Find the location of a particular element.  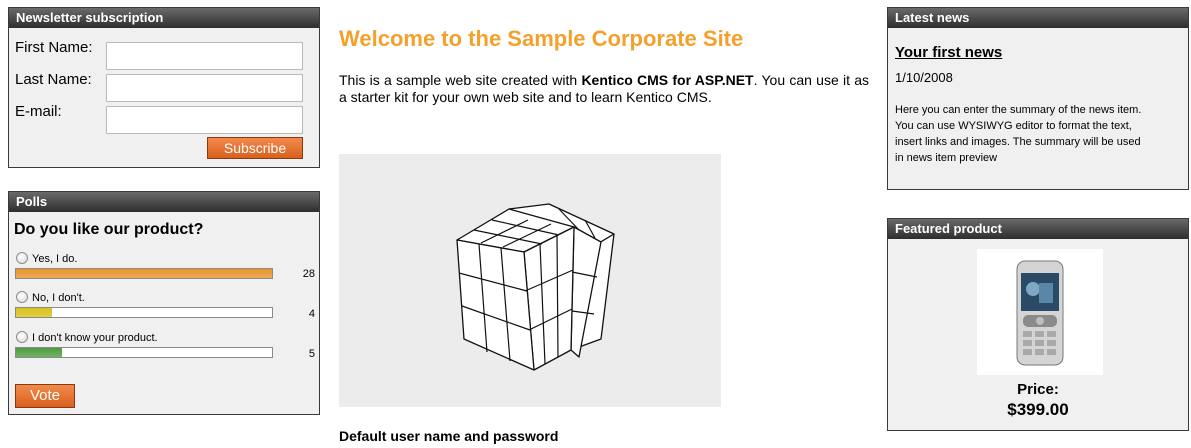

poll-vote-count: 5 is located at coordinates (311, 354).